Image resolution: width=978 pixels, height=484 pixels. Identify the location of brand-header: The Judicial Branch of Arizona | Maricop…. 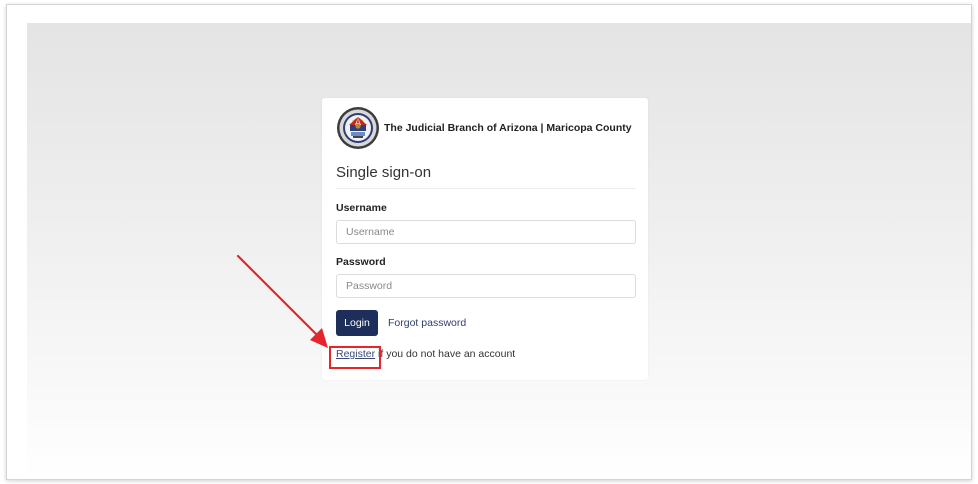
(484, 128).